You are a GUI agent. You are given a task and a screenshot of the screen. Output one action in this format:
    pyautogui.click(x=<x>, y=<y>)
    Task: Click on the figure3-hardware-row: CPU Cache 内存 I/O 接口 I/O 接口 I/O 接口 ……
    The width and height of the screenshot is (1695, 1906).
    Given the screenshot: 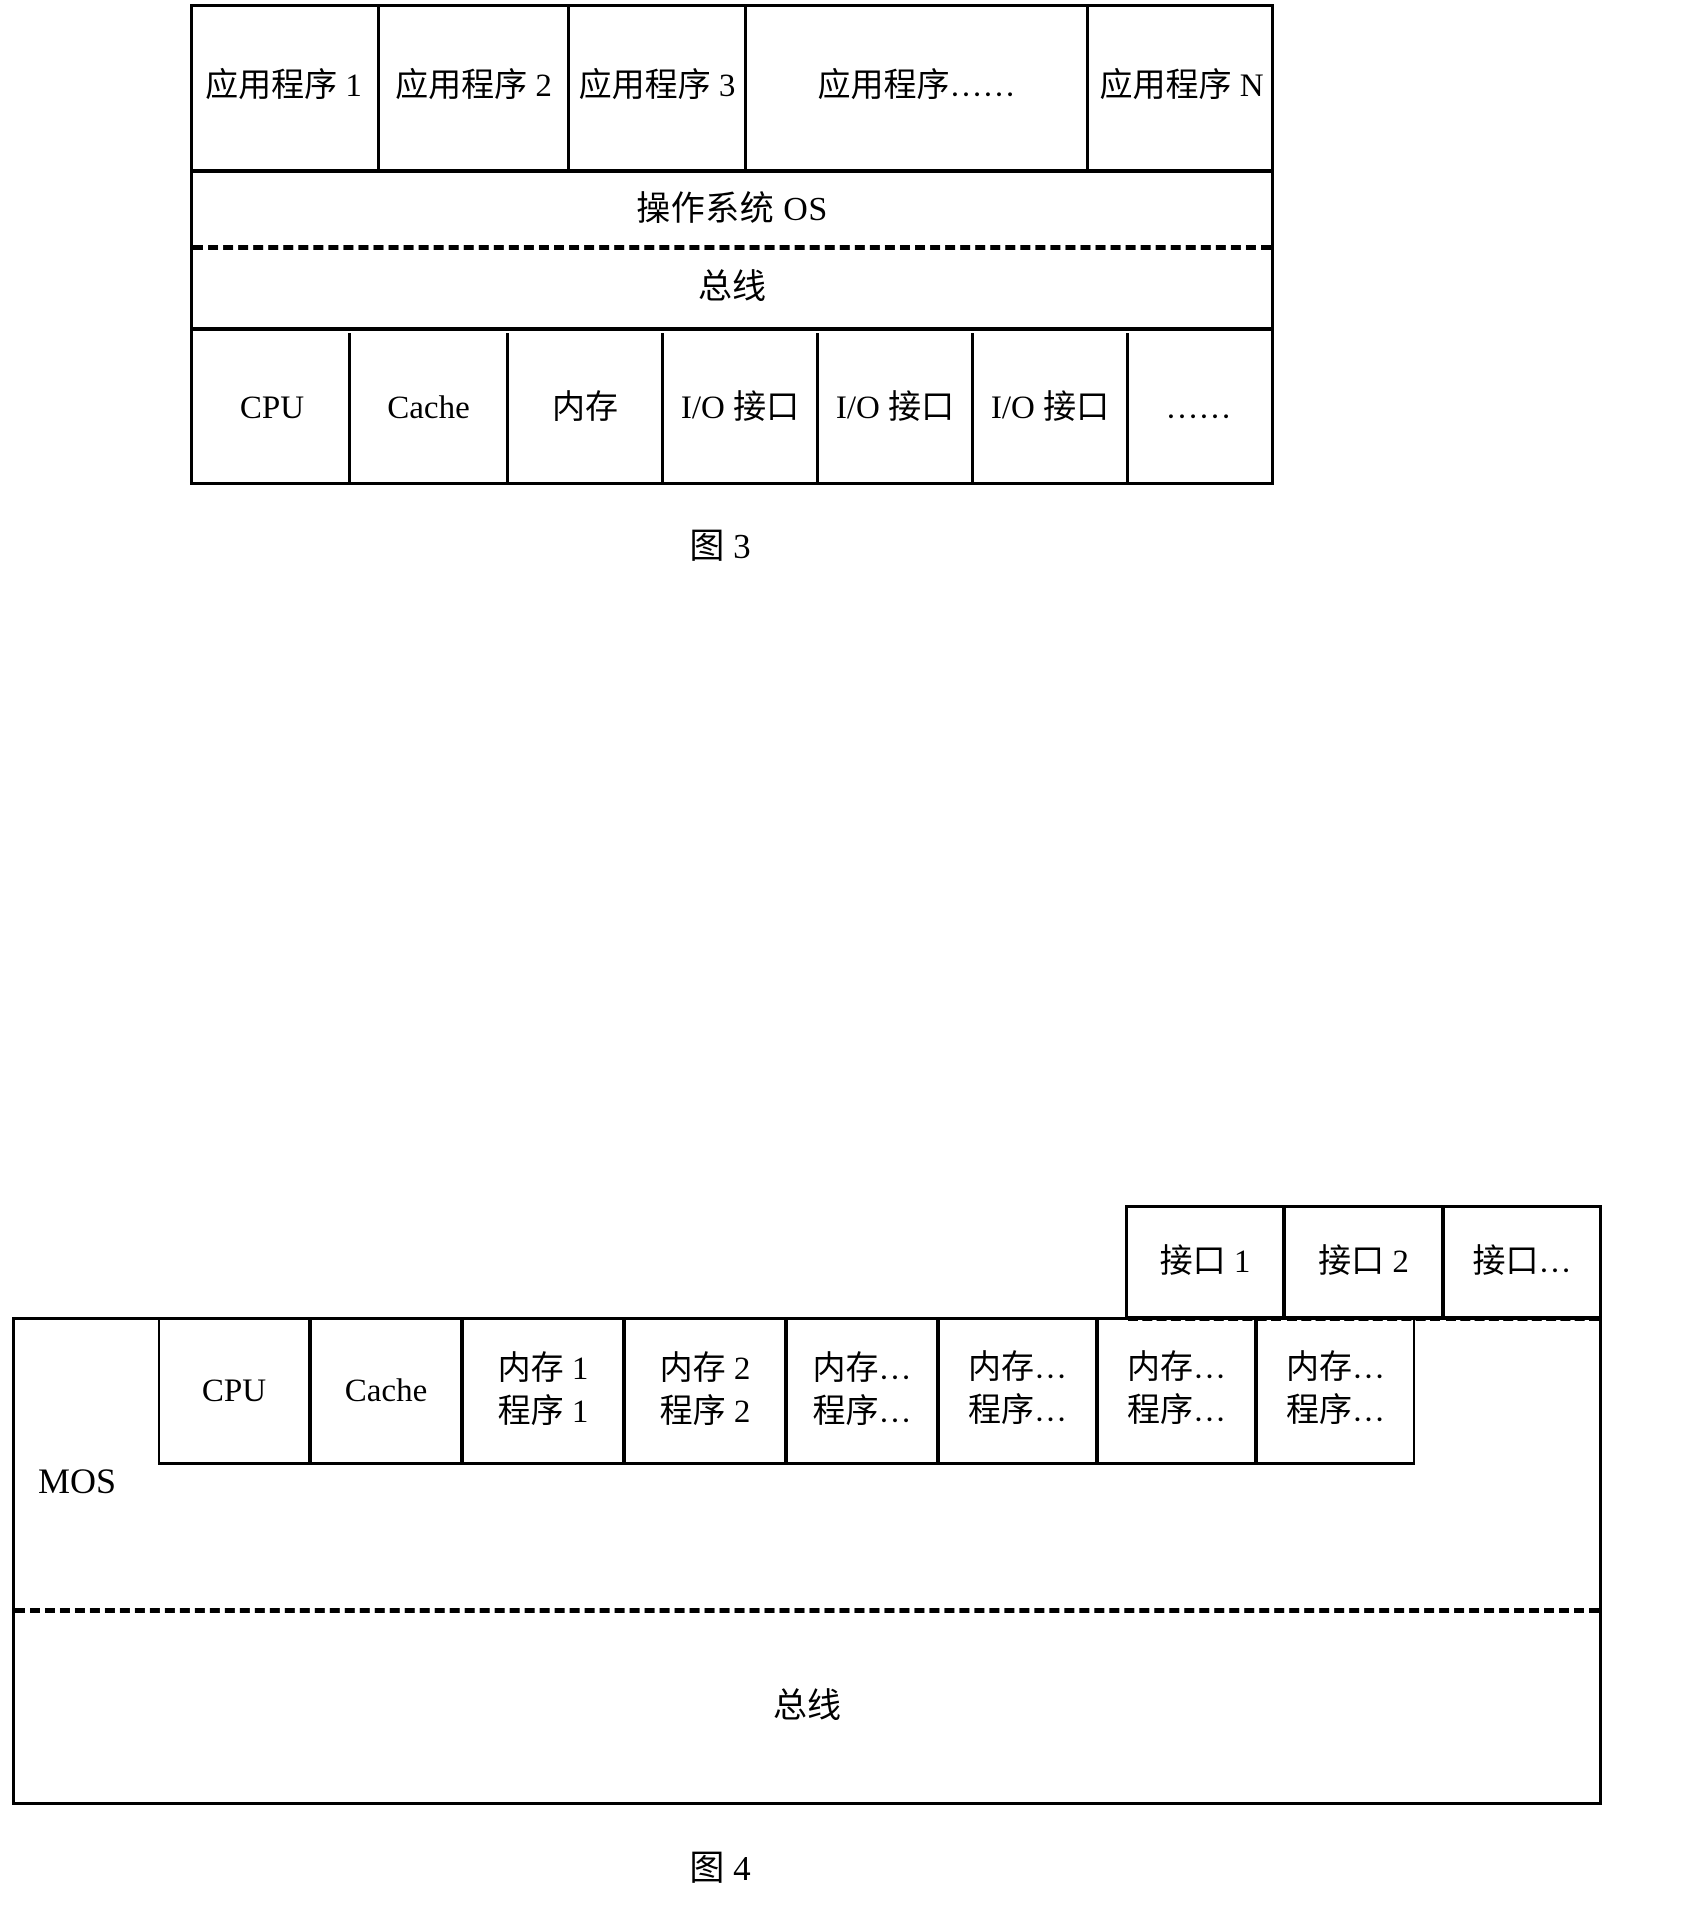 What is the action you would take?
    pyautogui.click(x=732, y=405)
    